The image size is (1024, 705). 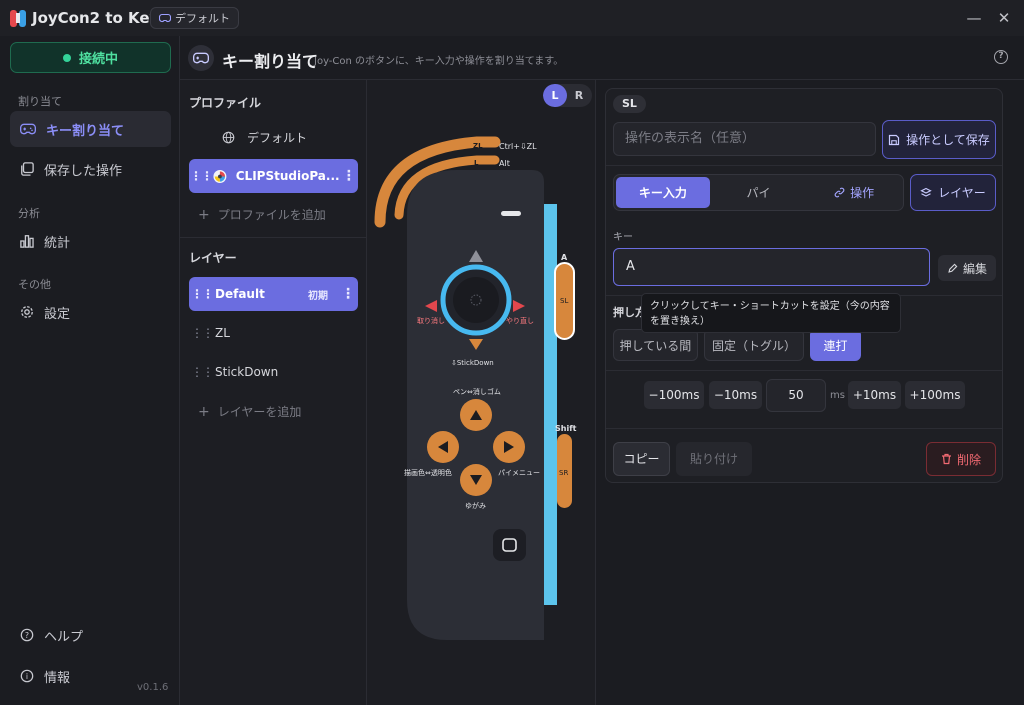 What do you see at coordinates (623, 237) in the screenshot?
I see `key-field-label: キー` at bounding box center [623, 237].